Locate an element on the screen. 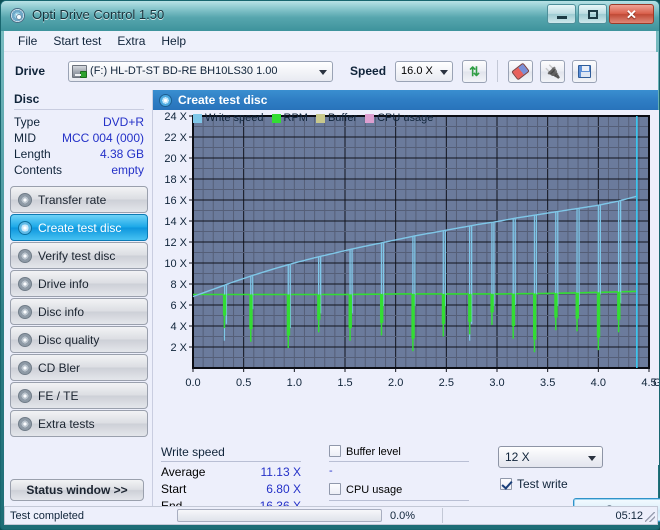 The image size is (660, 530). buffer-level-checkbox: Buffer level is located at coordinates (399, 451).